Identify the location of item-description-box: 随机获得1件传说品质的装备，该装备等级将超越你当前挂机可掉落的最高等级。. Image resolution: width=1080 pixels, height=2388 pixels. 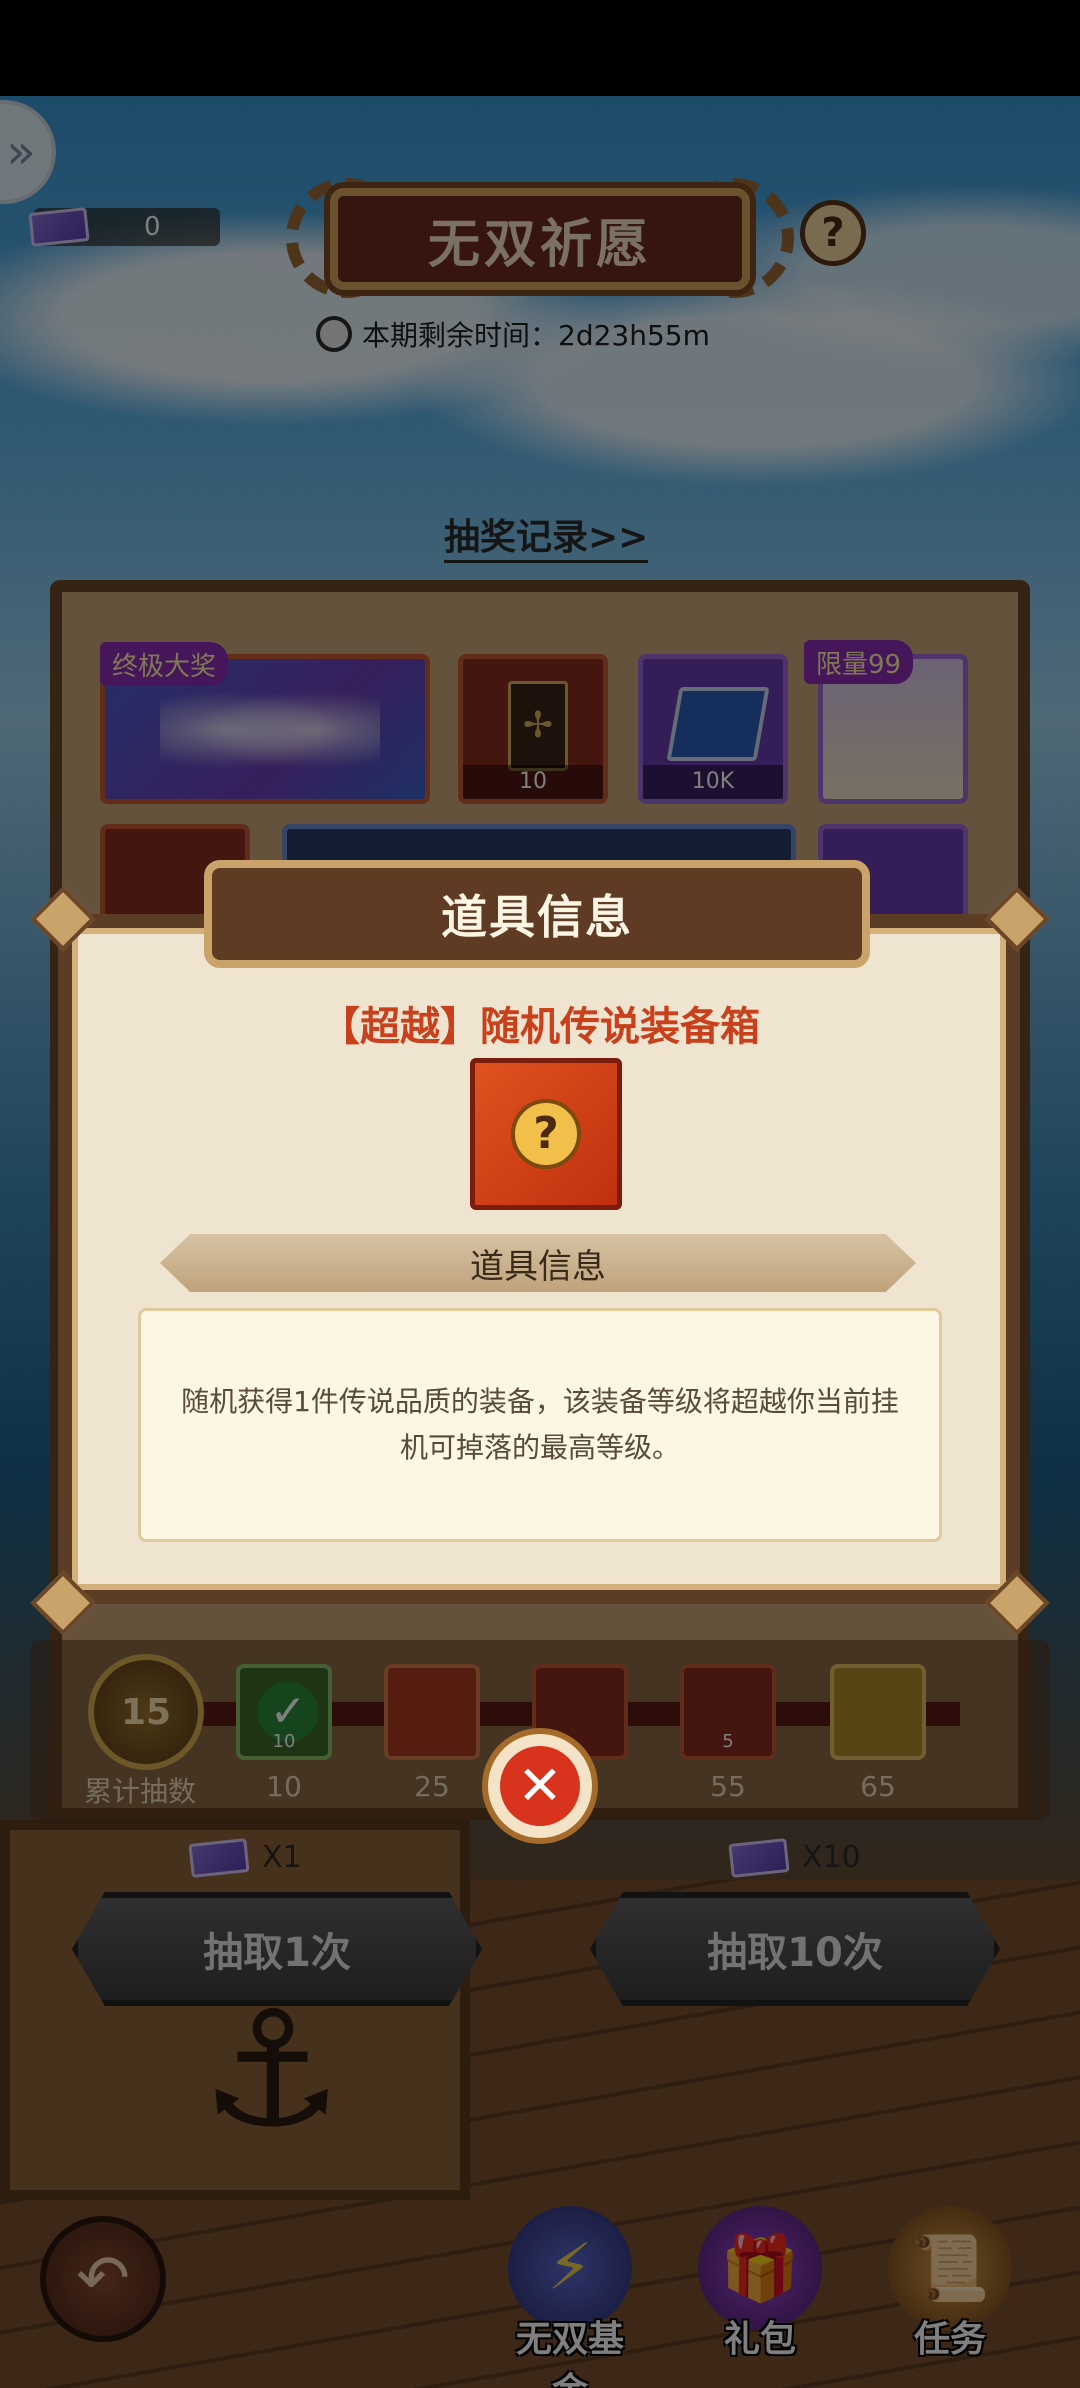
(540, 1425).